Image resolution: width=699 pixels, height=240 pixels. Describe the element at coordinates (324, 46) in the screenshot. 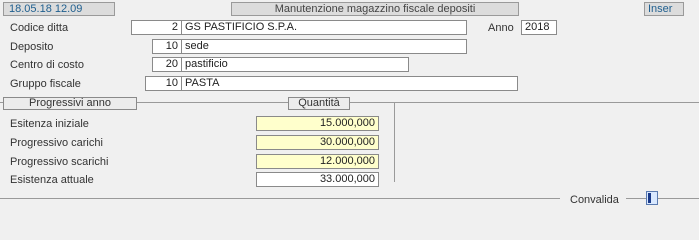

I see `deposito-name-field: sede` at that location.